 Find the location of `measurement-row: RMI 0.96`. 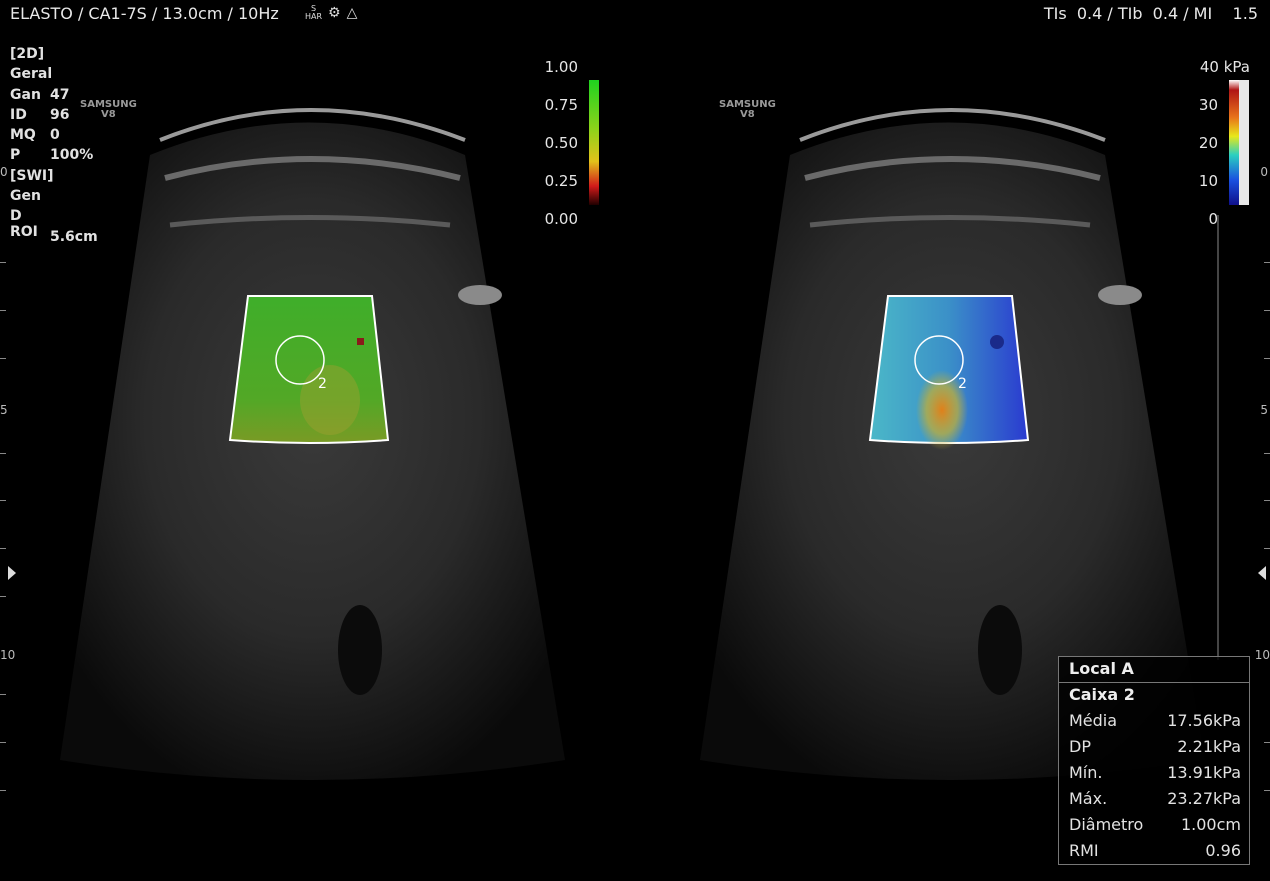

measurement-row: RMI 0.96 is located at coordinates (1155, 850).